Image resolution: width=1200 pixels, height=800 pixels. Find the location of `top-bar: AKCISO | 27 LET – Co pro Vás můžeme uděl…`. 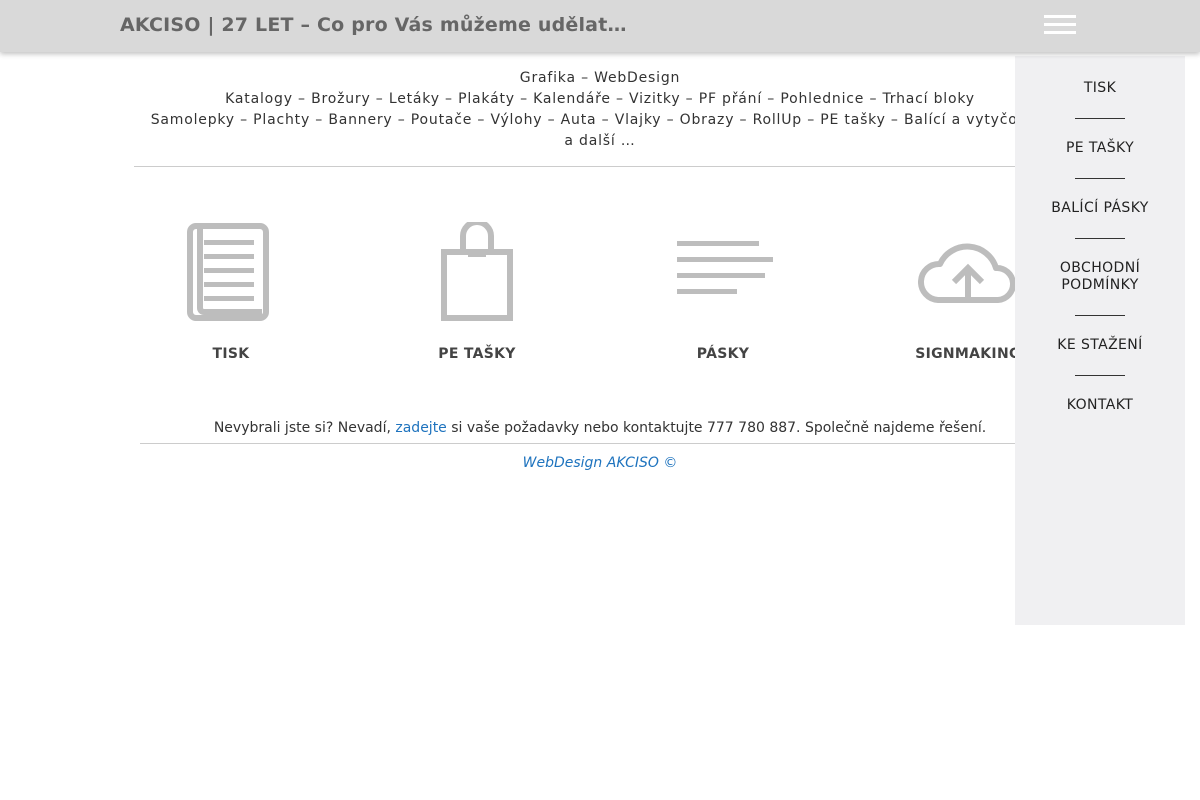

top-bar: AKCISO | 27 LET – Co pro Vás můžeme uděl… is located at coordinates (600, 26).